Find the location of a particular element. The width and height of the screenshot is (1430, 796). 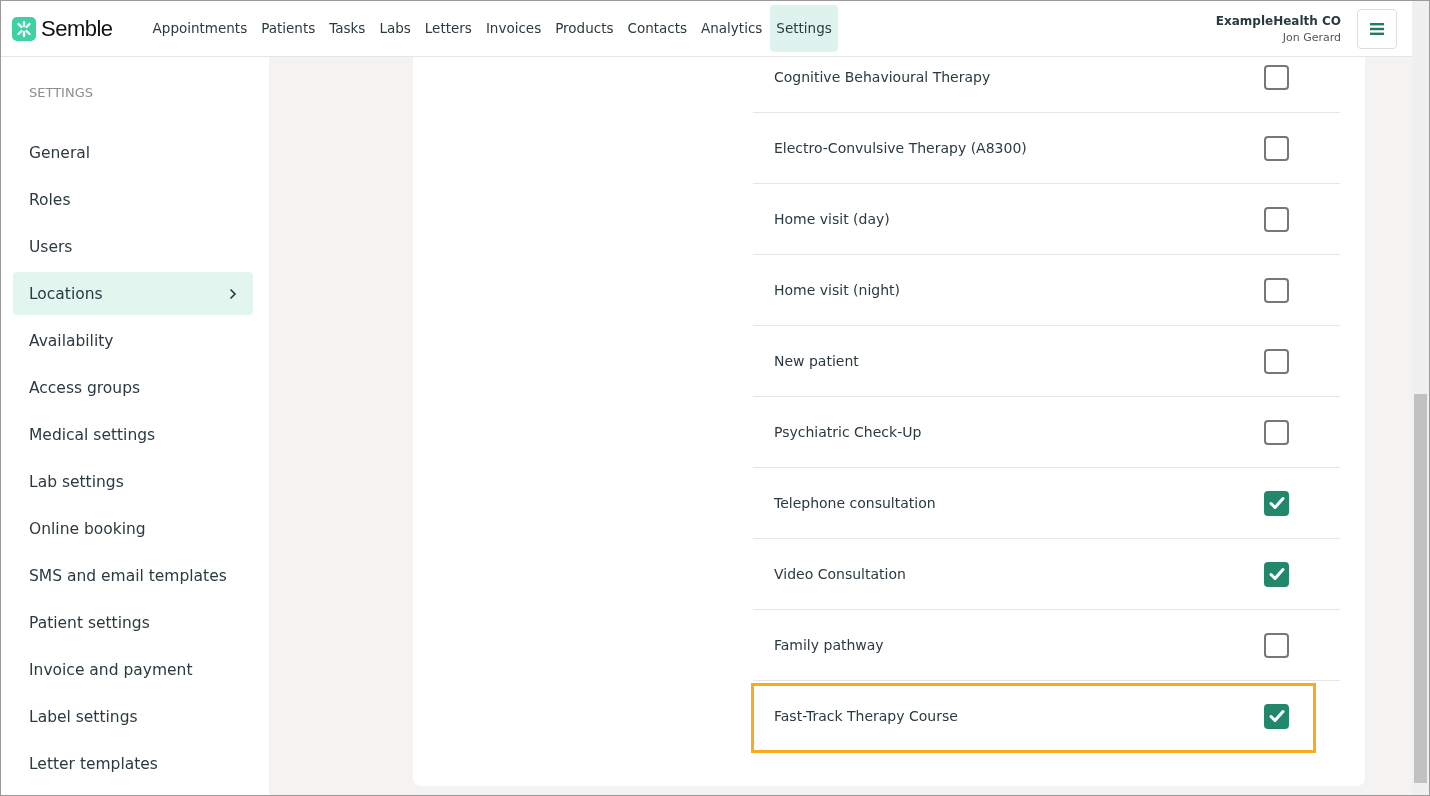

sidebar-item: Label settings is located at coordinates (133, 716).